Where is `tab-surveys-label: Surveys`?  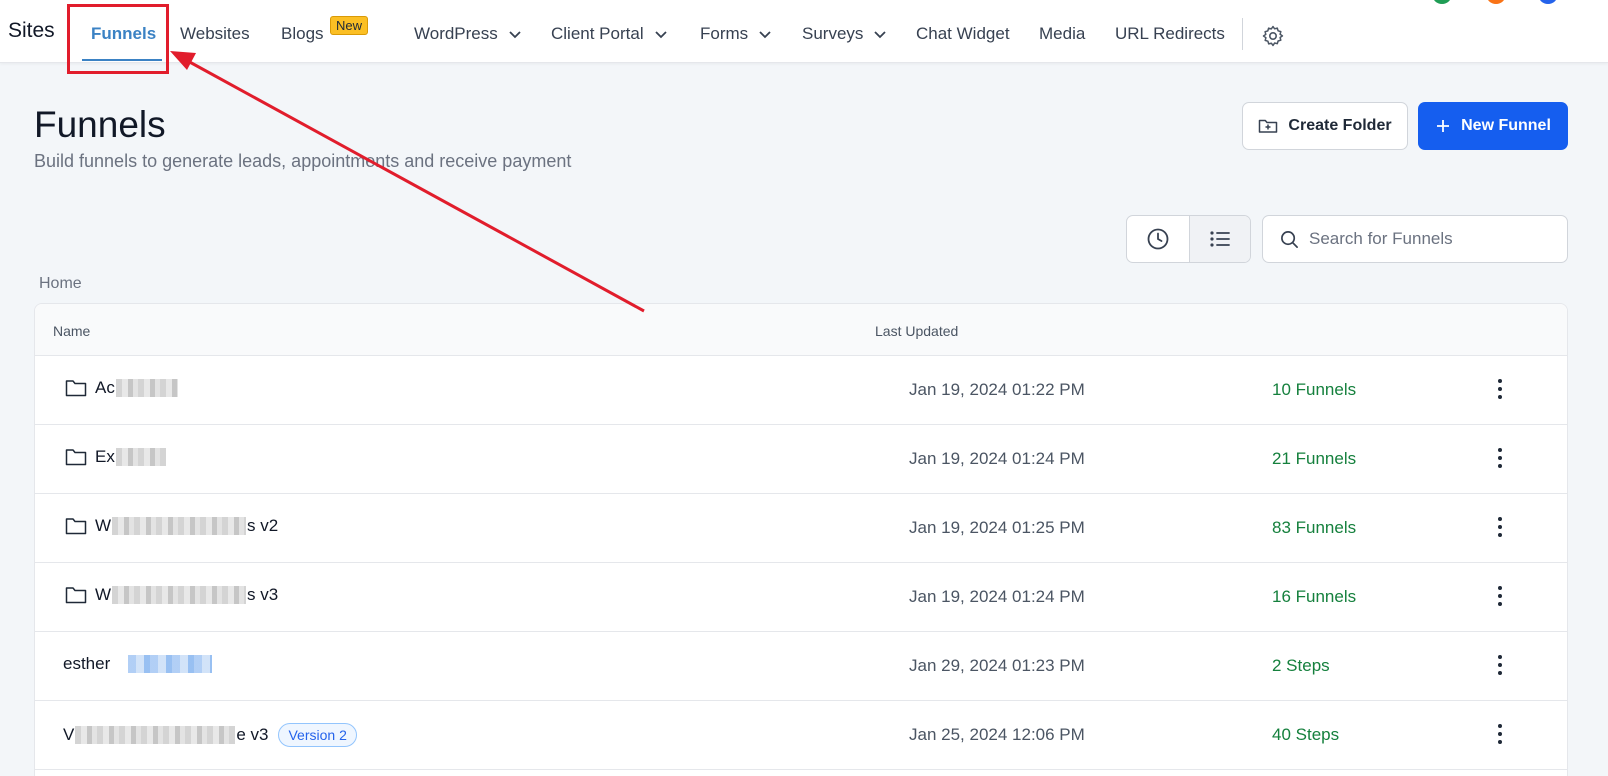 tab-surveys-label: Surveys is located at coordinates (833, 33).